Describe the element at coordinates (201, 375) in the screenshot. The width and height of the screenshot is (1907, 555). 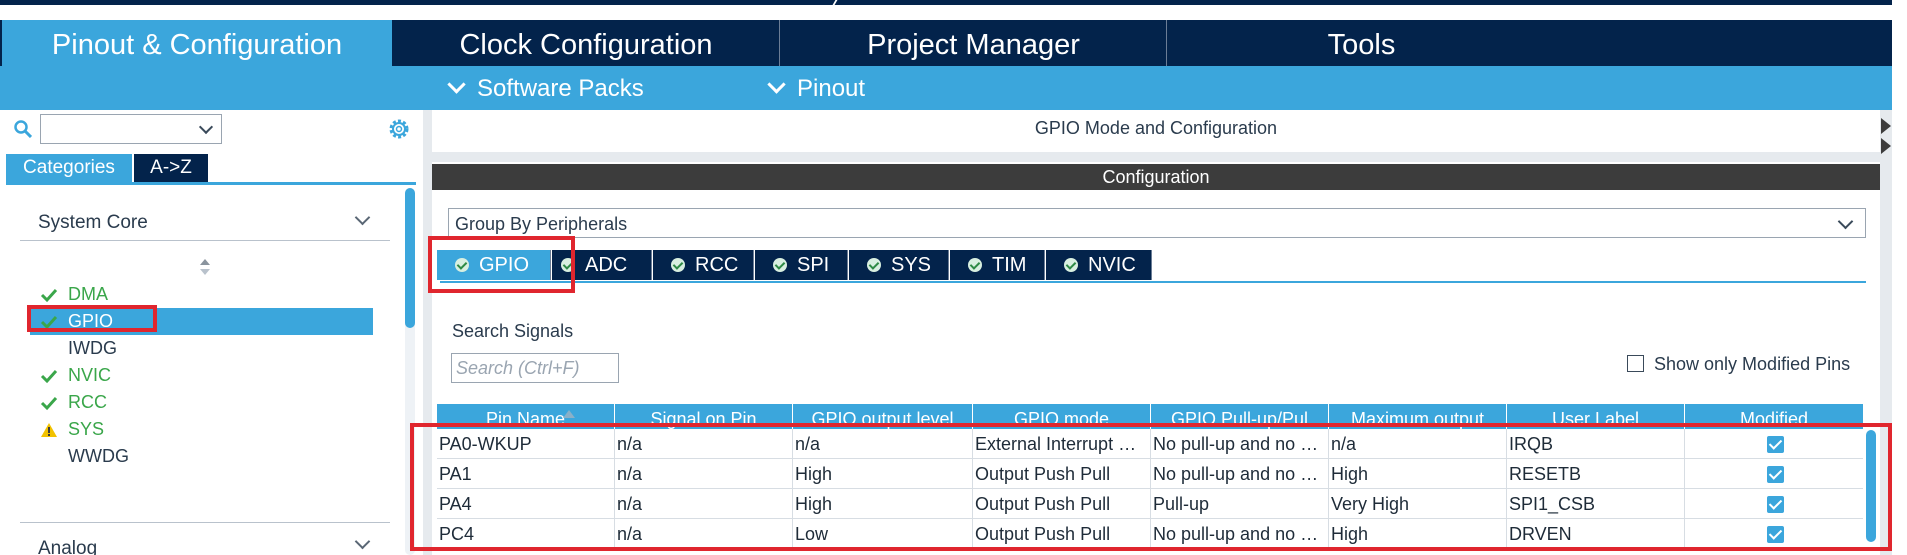
I see `peripheral-nvic: NVIC` at that location.